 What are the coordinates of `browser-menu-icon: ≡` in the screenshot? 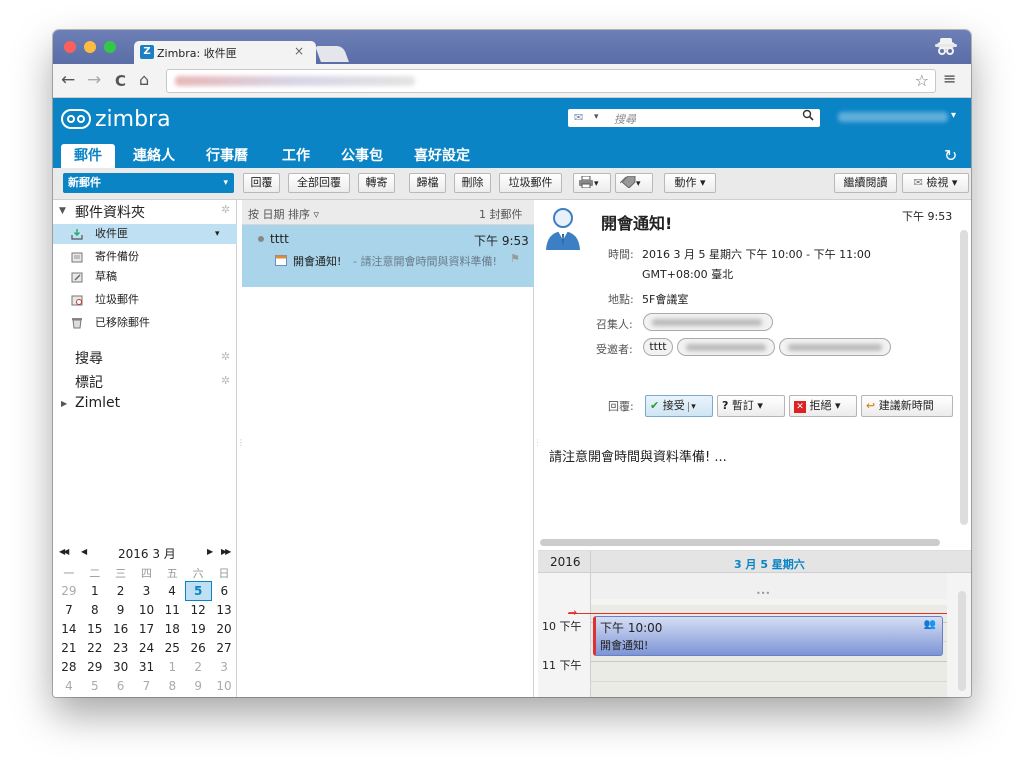 It's located at (949, 78).